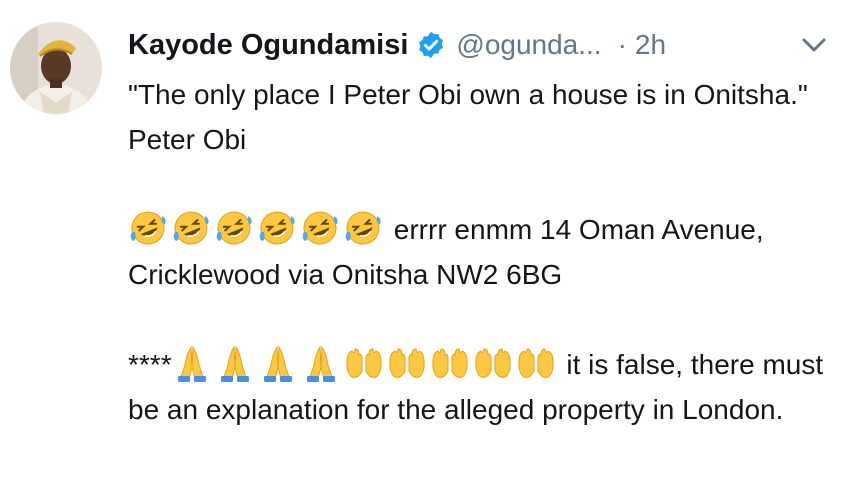  I want to click on laugh-emoji-row, so click(257, 228).